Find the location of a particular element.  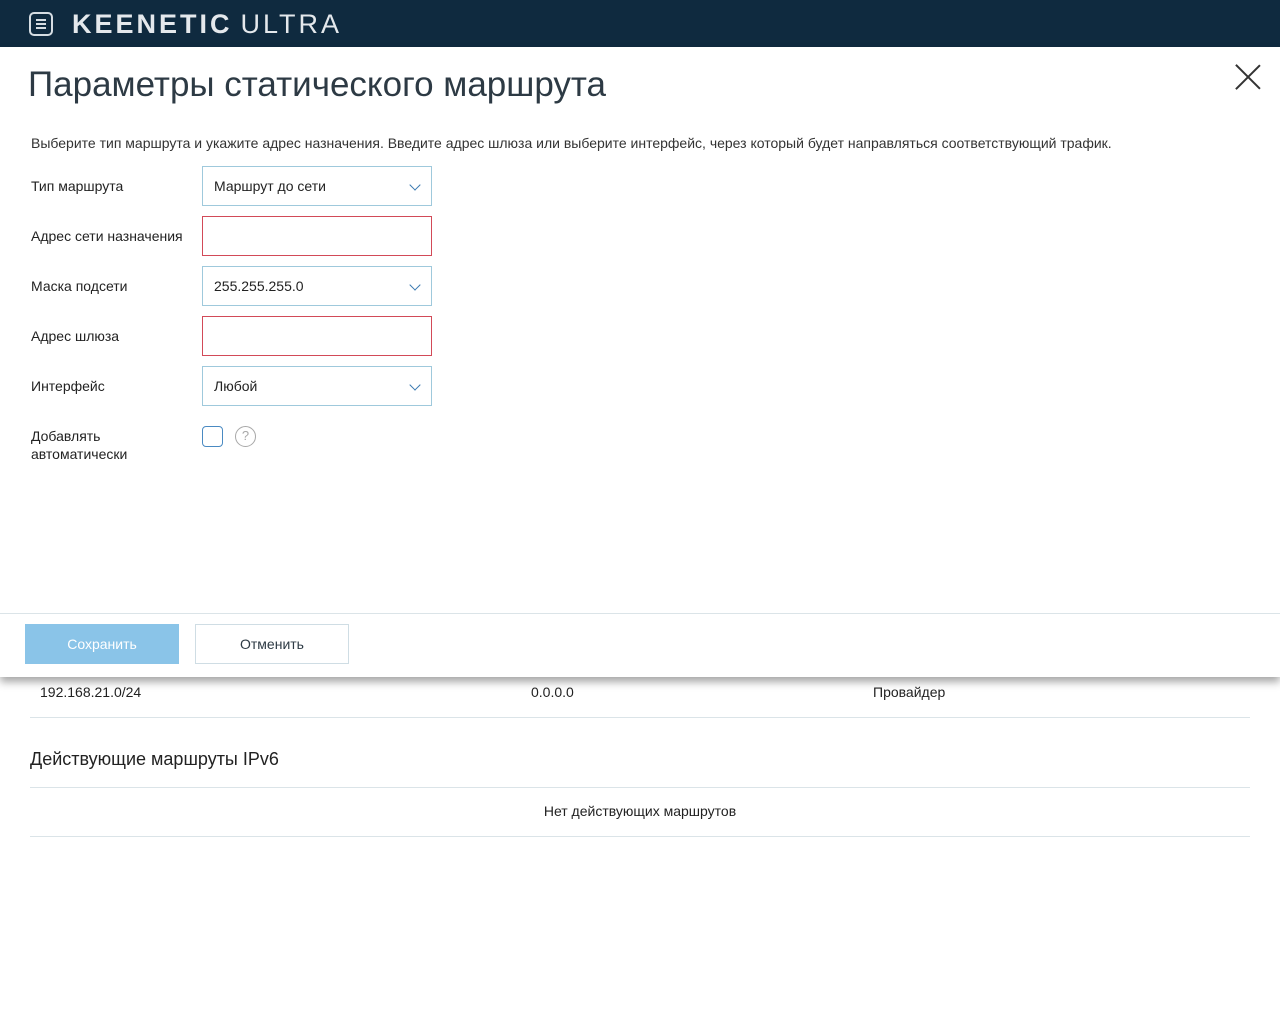

interface-select: Любой is located at coordinates (317, 386).